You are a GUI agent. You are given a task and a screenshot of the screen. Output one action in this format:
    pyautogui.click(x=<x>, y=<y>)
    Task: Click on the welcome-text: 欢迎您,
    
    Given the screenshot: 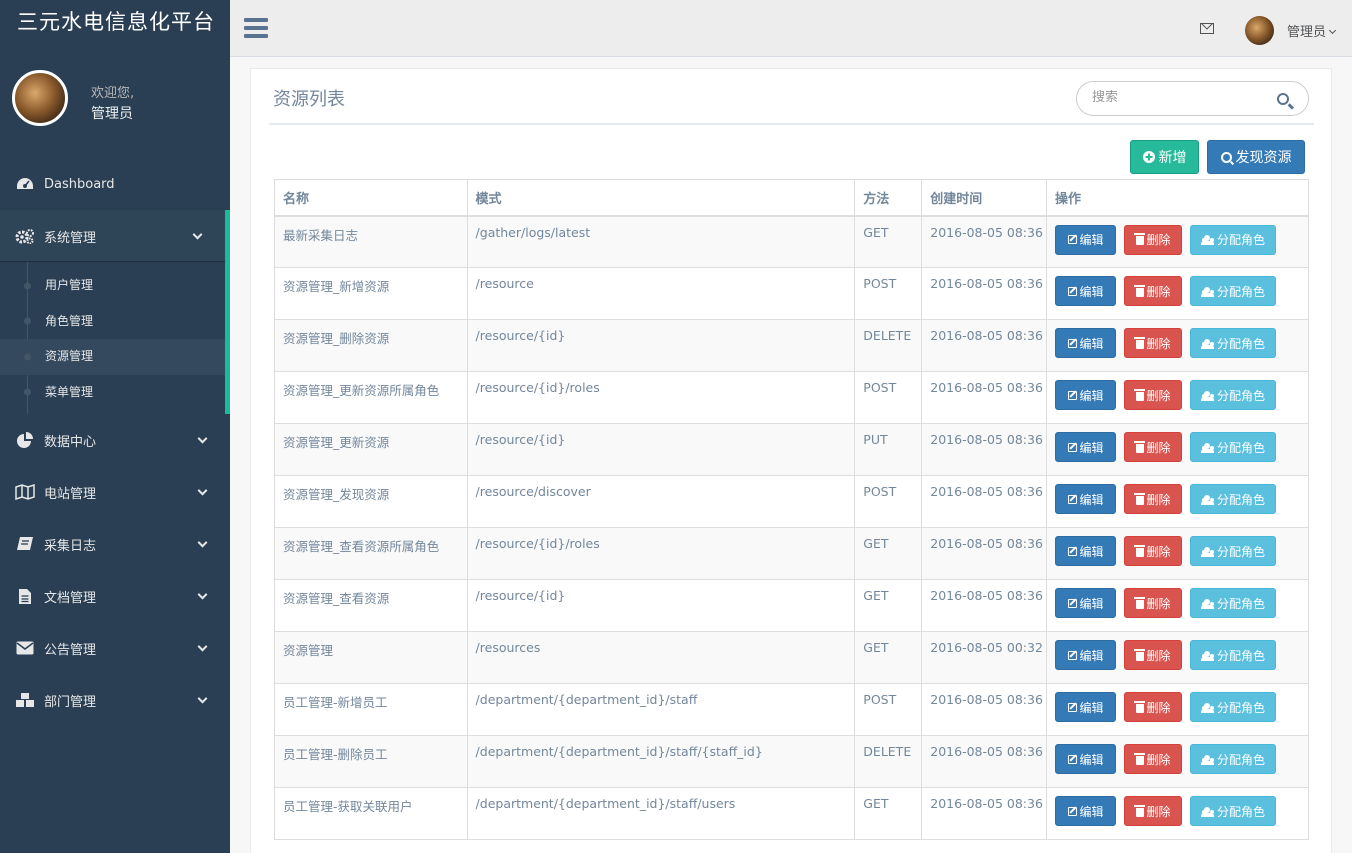 What is the action you would take?
    pyautogui.click(x=113, y=93)
    